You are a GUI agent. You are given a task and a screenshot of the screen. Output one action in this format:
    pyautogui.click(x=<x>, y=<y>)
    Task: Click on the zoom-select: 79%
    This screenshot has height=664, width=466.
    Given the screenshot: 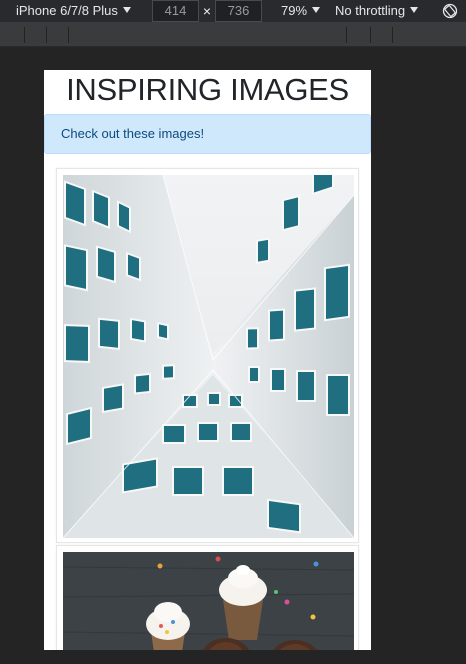 What is the action you would take?
    pyautogui.click(x=301, y=11)
    